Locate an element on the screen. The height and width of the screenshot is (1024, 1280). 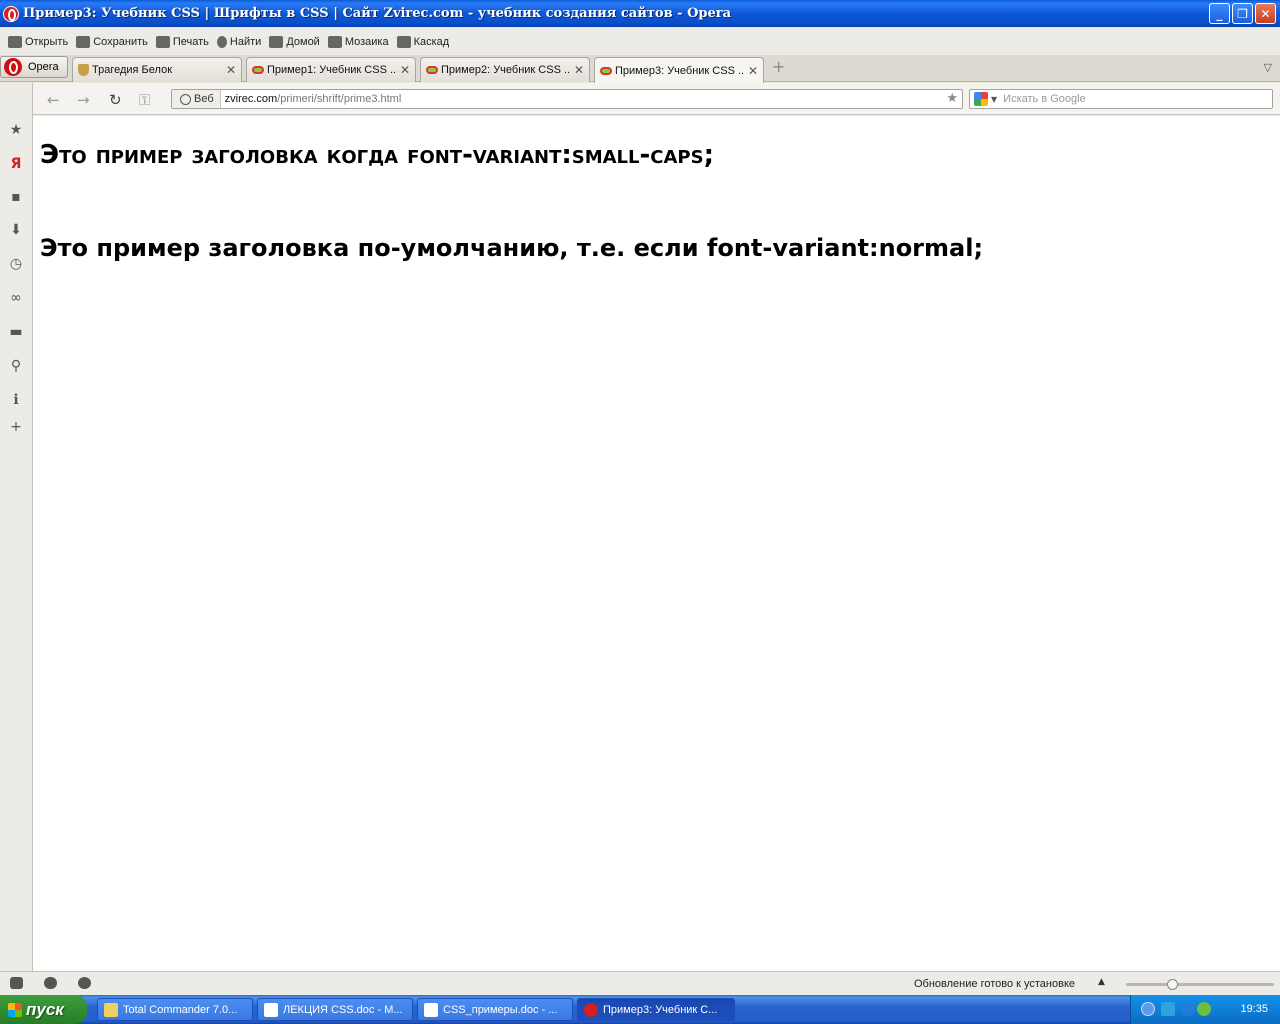
info-icon: ℹ is located at coordinates (16, 400).